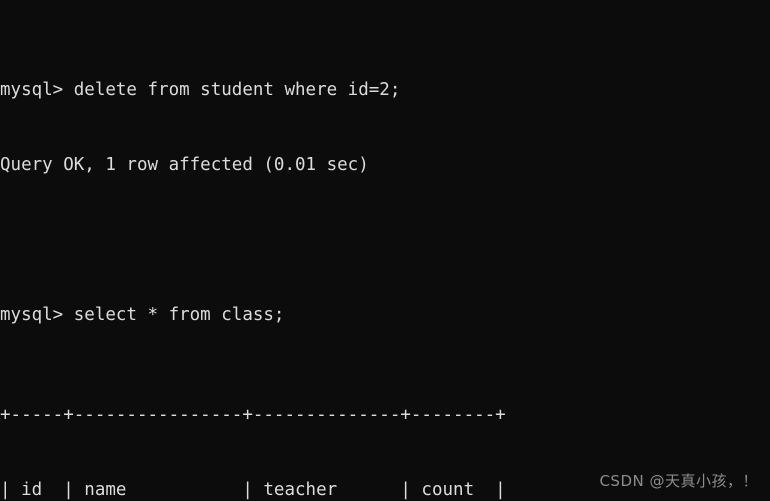 Image resolution: width=770 pixels, height=501 pixels. I want to click on command-line-delete-student: mysql> delete from student where id=2;, so click(200, 90).